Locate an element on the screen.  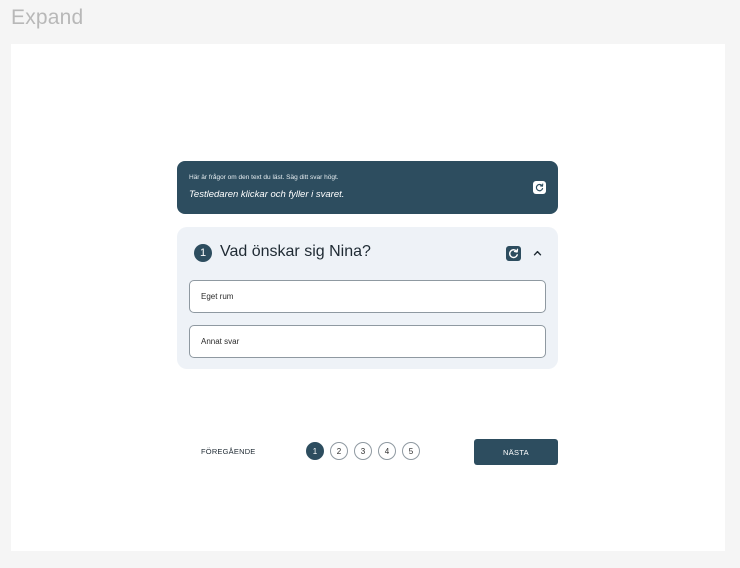
previous-button: FÖREGÅENDE is located at coordinates (228, 451).